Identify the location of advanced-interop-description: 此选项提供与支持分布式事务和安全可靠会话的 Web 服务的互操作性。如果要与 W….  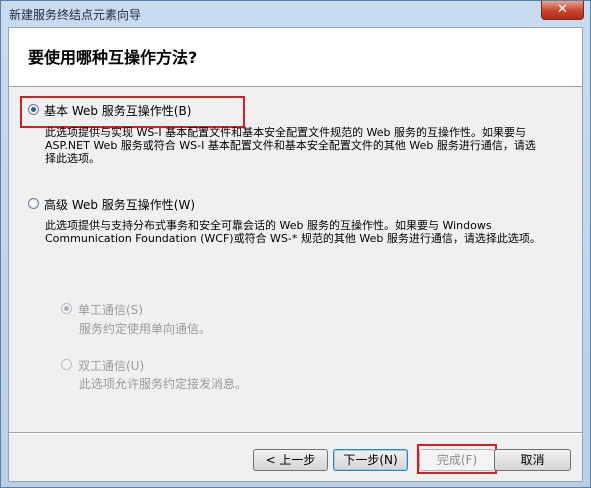
(293, 232).